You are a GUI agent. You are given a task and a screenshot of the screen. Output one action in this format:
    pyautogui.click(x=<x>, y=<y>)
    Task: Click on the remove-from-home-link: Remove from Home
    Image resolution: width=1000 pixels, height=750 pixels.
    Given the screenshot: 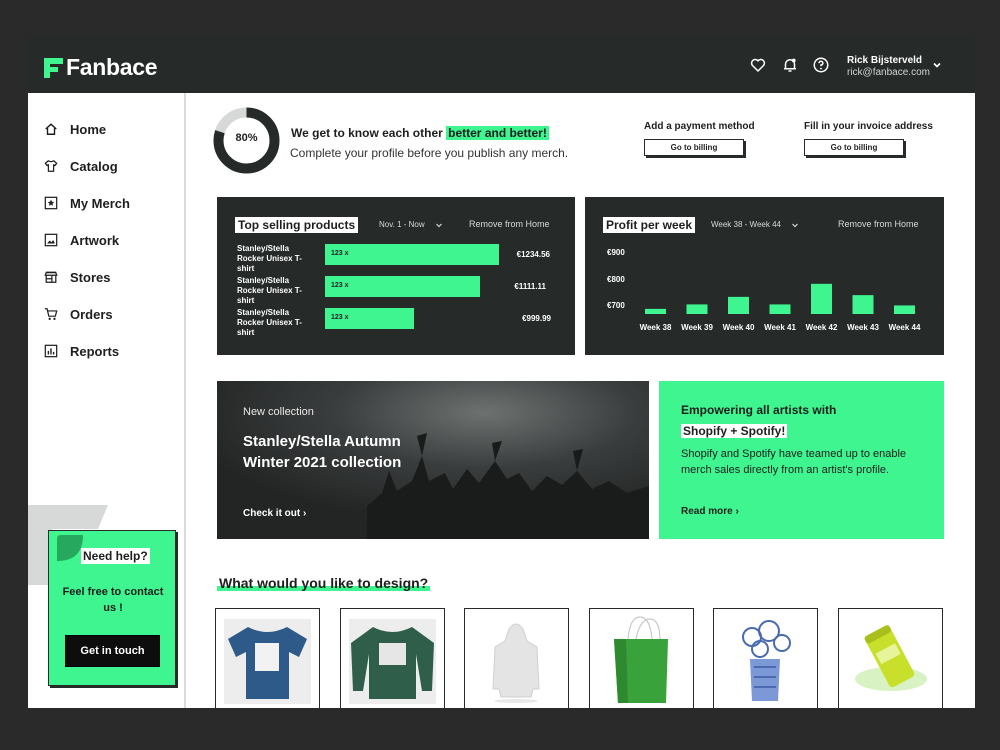 What is the action you would take?
    pyautogui.click(x=509, y=224)
    